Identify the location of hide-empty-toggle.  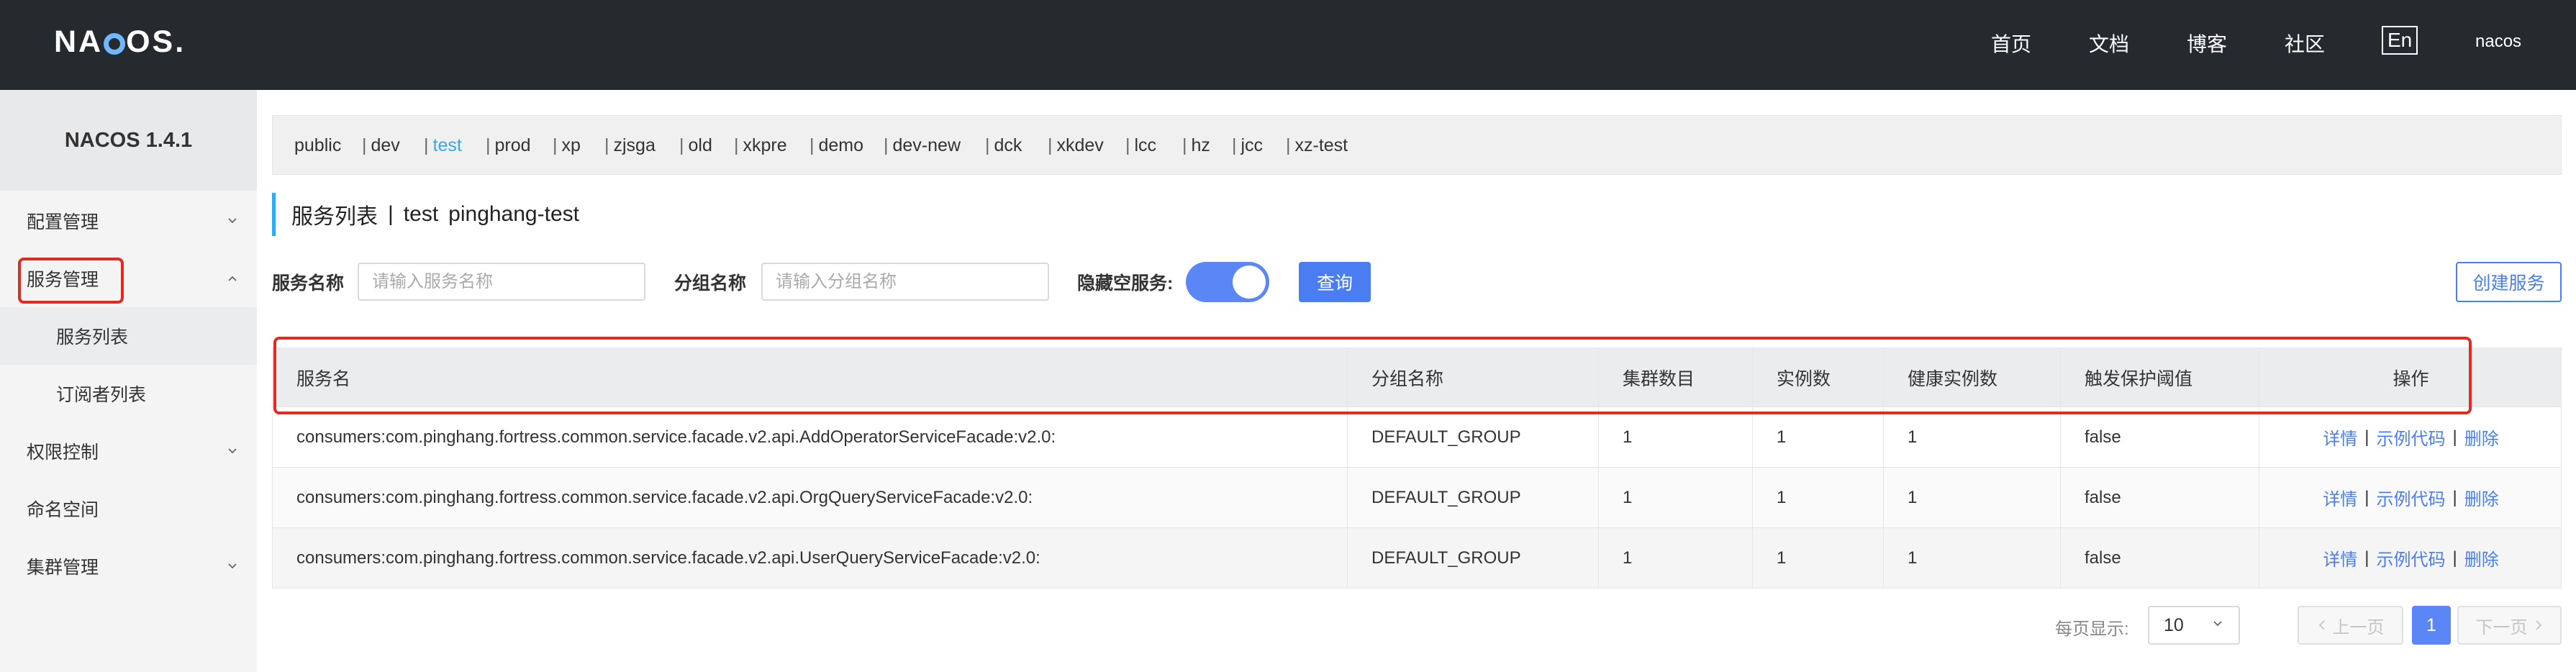
(1227, 282).